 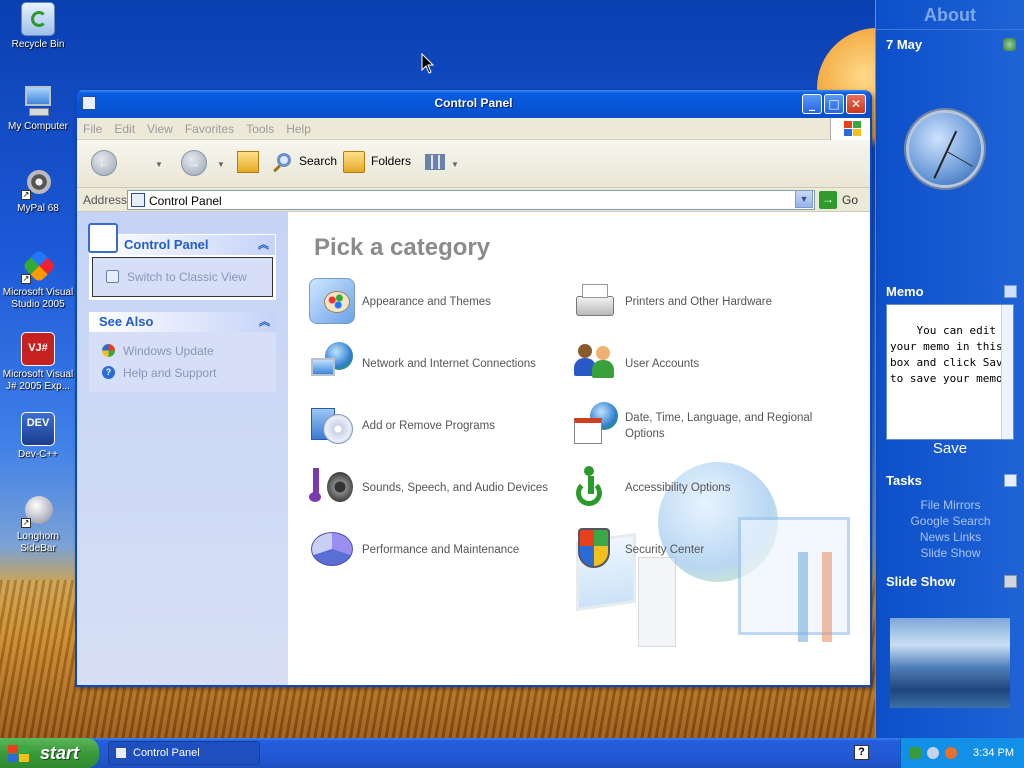 What do you see at coordinates (950, 663) in the screenshot?
I see `slideshow-image` at bounding box center [950, 663].